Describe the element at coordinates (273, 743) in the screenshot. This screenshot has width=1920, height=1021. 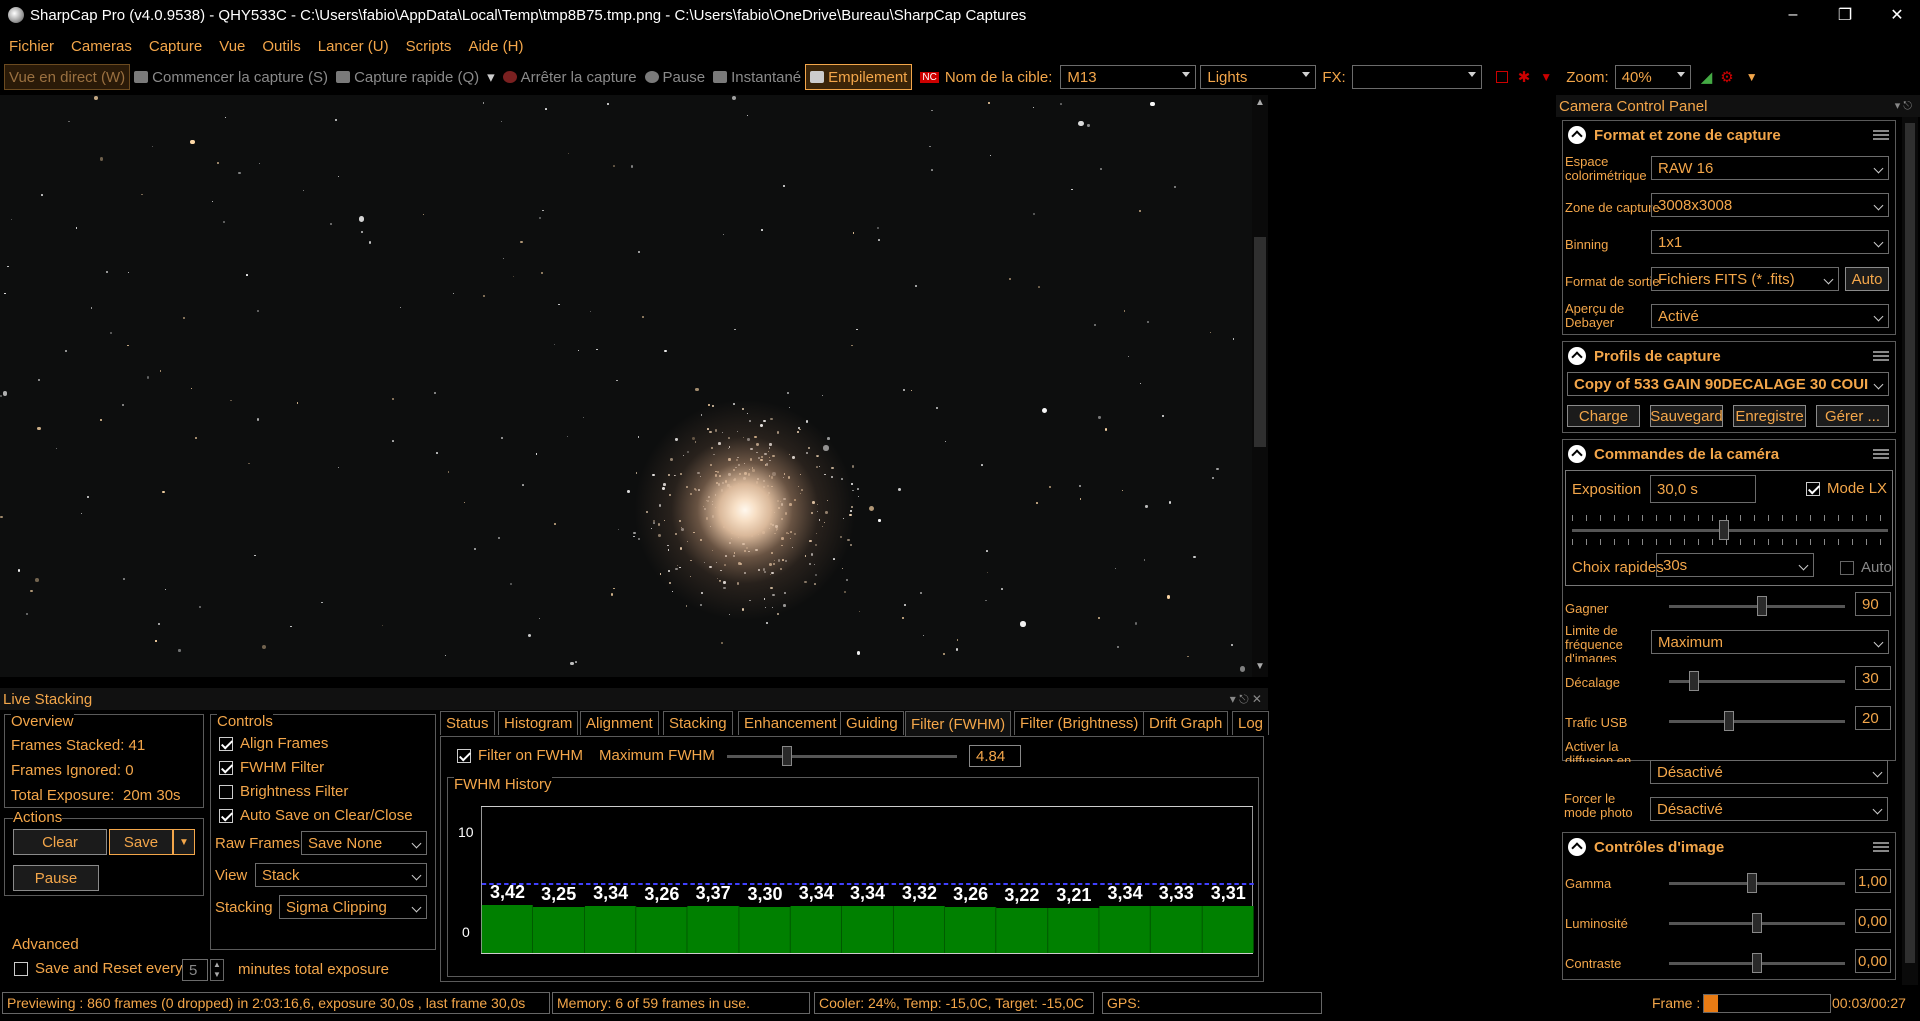
I see `align-frames-toggle: Align Frames` at that location.